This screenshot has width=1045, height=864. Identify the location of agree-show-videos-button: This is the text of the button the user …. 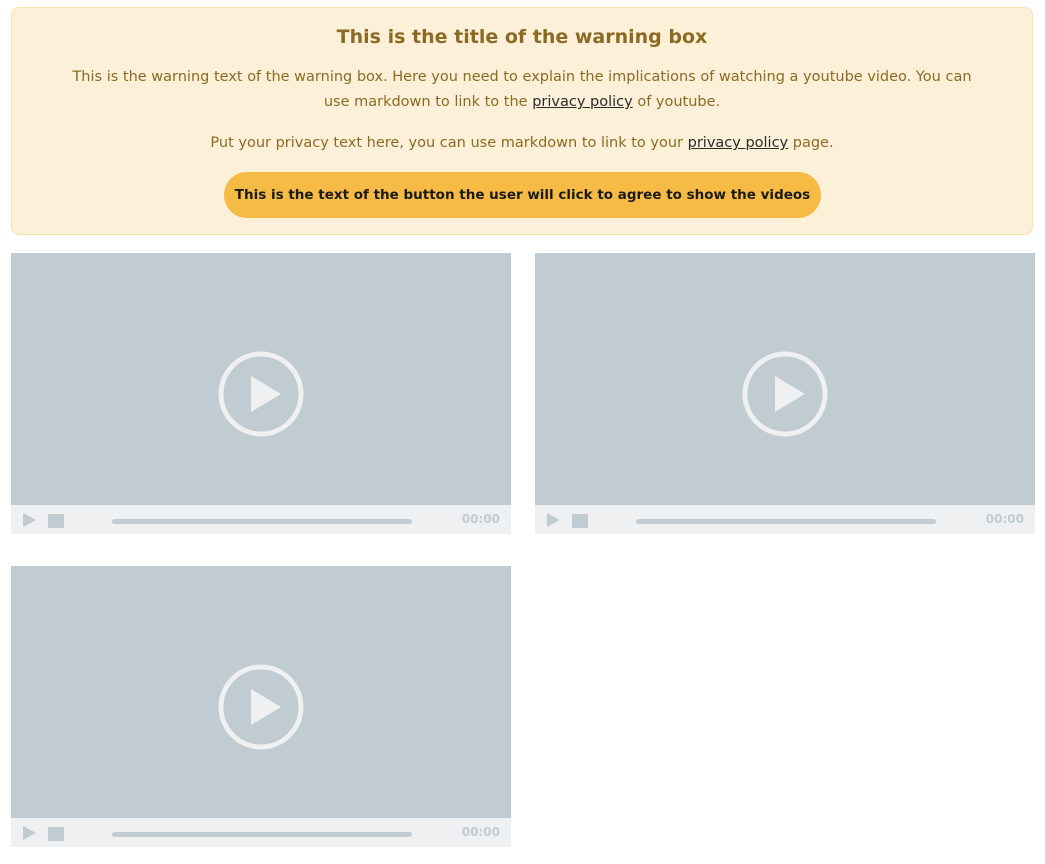
(522, 195).